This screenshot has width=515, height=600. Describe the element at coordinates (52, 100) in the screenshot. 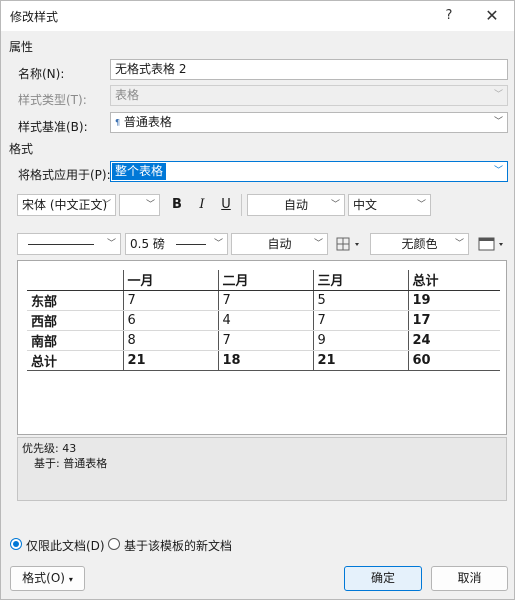

I see `style-type-label: 样式类型(T):` at that location.